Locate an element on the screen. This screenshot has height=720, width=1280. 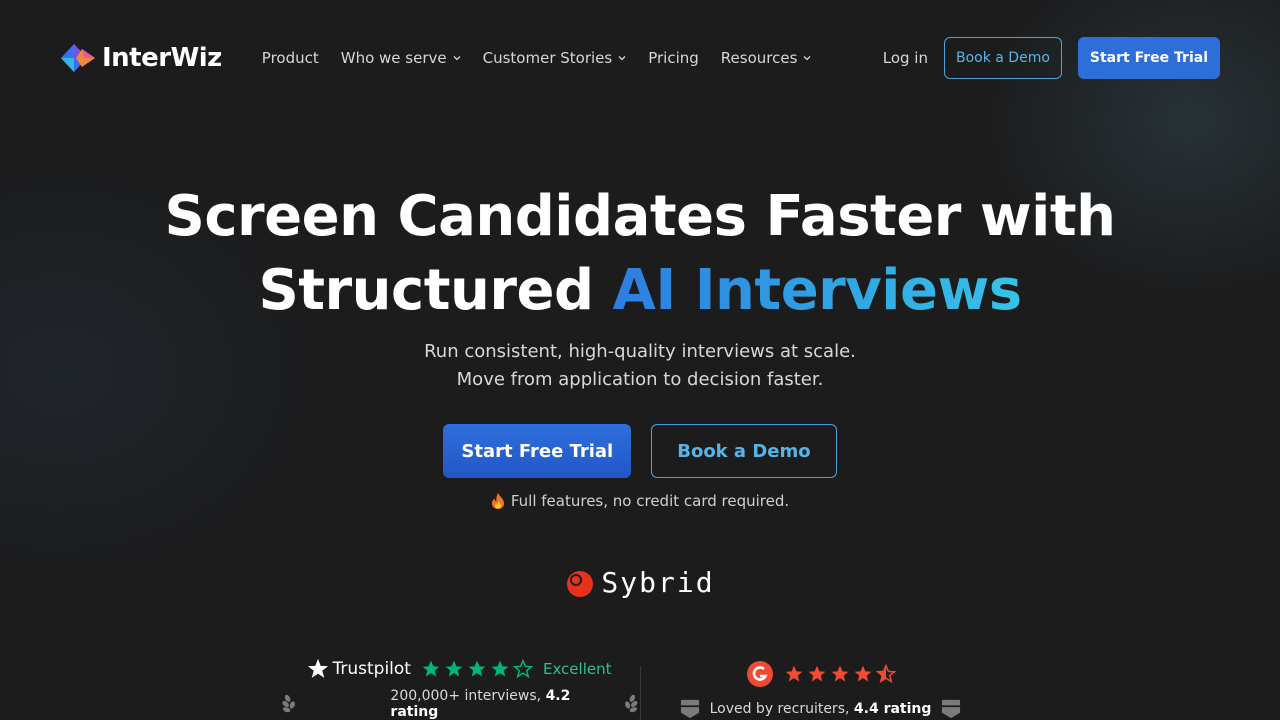
nav-actions: Log in Book a Demo Start Free Trial is located at coordinates (1051, 58).